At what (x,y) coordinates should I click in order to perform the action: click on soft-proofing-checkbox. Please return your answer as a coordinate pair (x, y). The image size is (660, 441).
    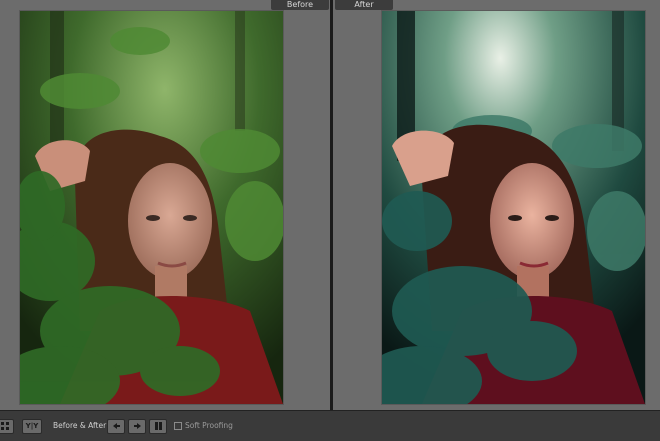
    Looking at the image, I should click on (178, 426).